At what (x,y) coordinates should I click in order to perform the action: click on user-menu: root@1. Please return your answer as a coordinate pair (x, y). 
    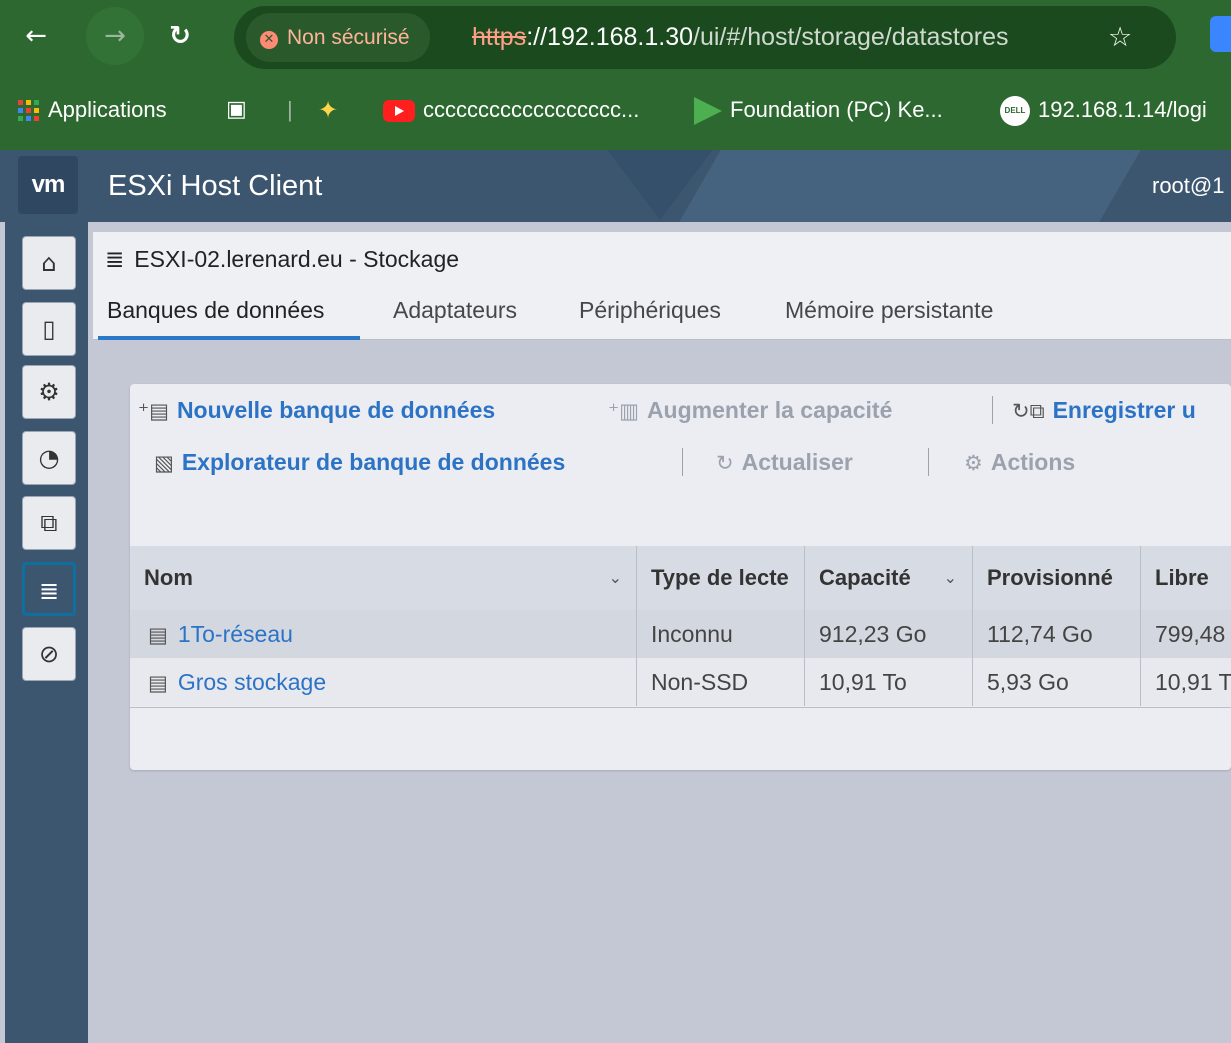
    Looking at the image, I should click on (1188, 186).